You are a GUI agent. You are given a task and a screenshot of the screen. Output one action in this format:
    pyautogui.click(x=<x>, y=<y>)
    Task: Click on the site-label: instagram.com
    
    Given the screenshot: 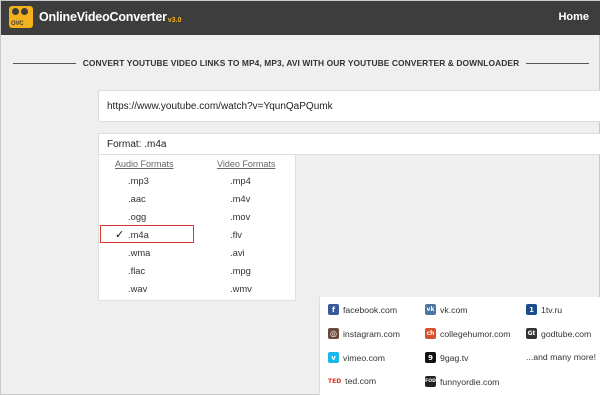 What is the action you would take?
    pyautogui.click(x=371, y=333)
    